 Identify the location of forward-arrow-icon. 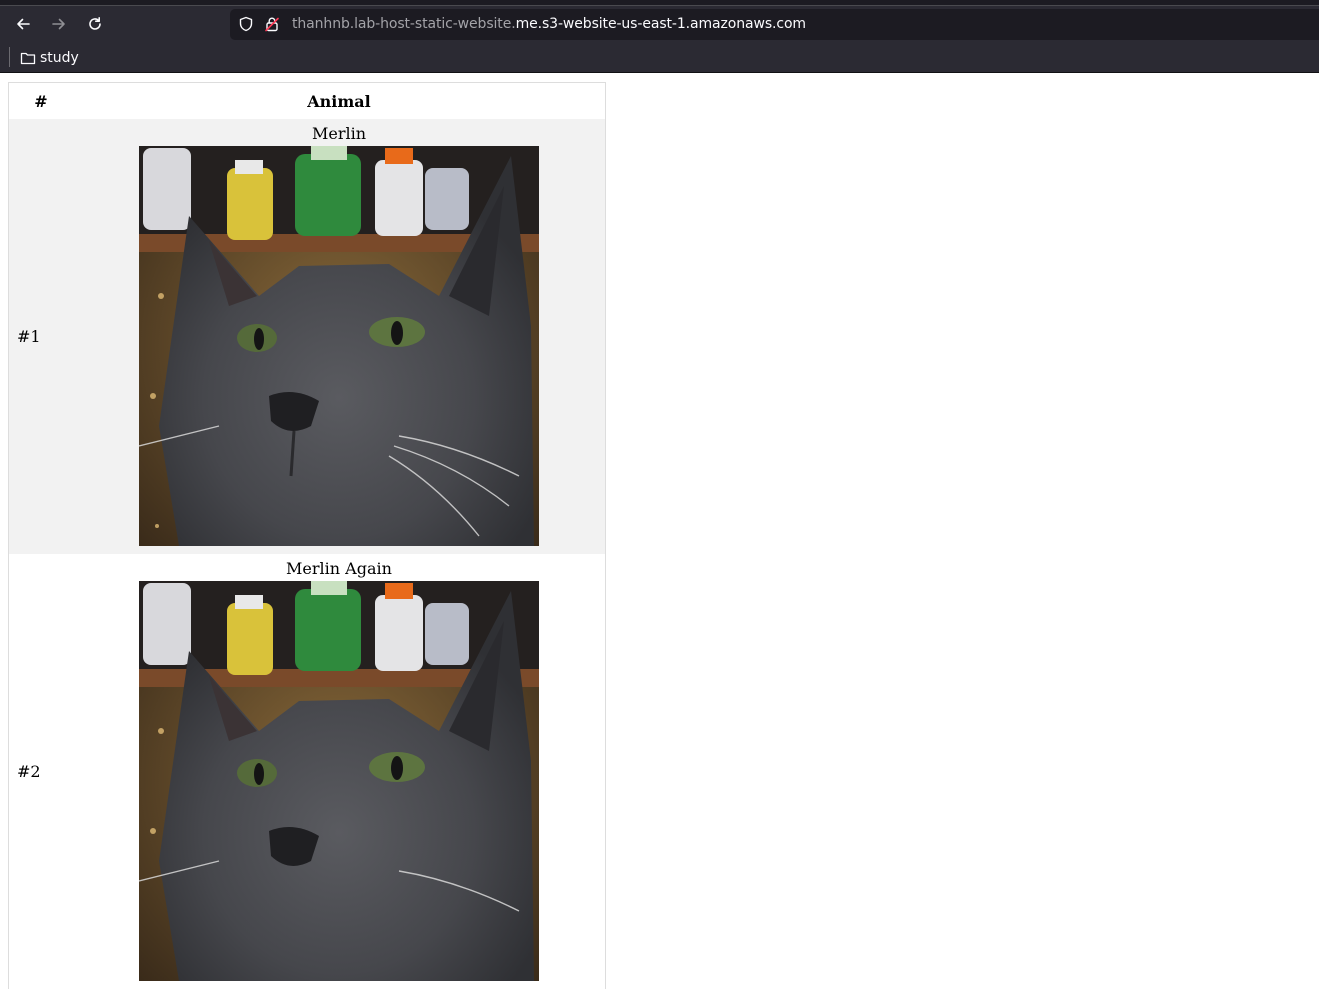
(58, 24).